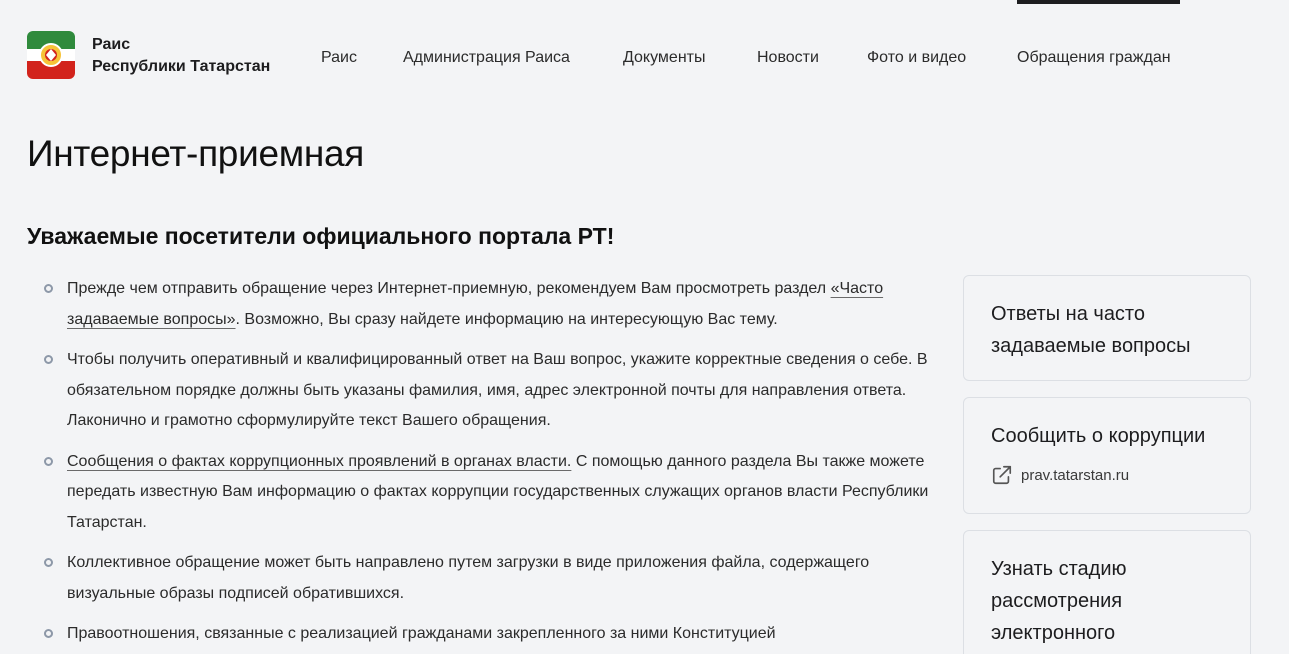 The width and height of the screenshot is (1289, 654). What do you see at coordinates (196, 153) in the screenshot?
I see `page-title: Интернет-приемная` at bounding box center [196, 153].